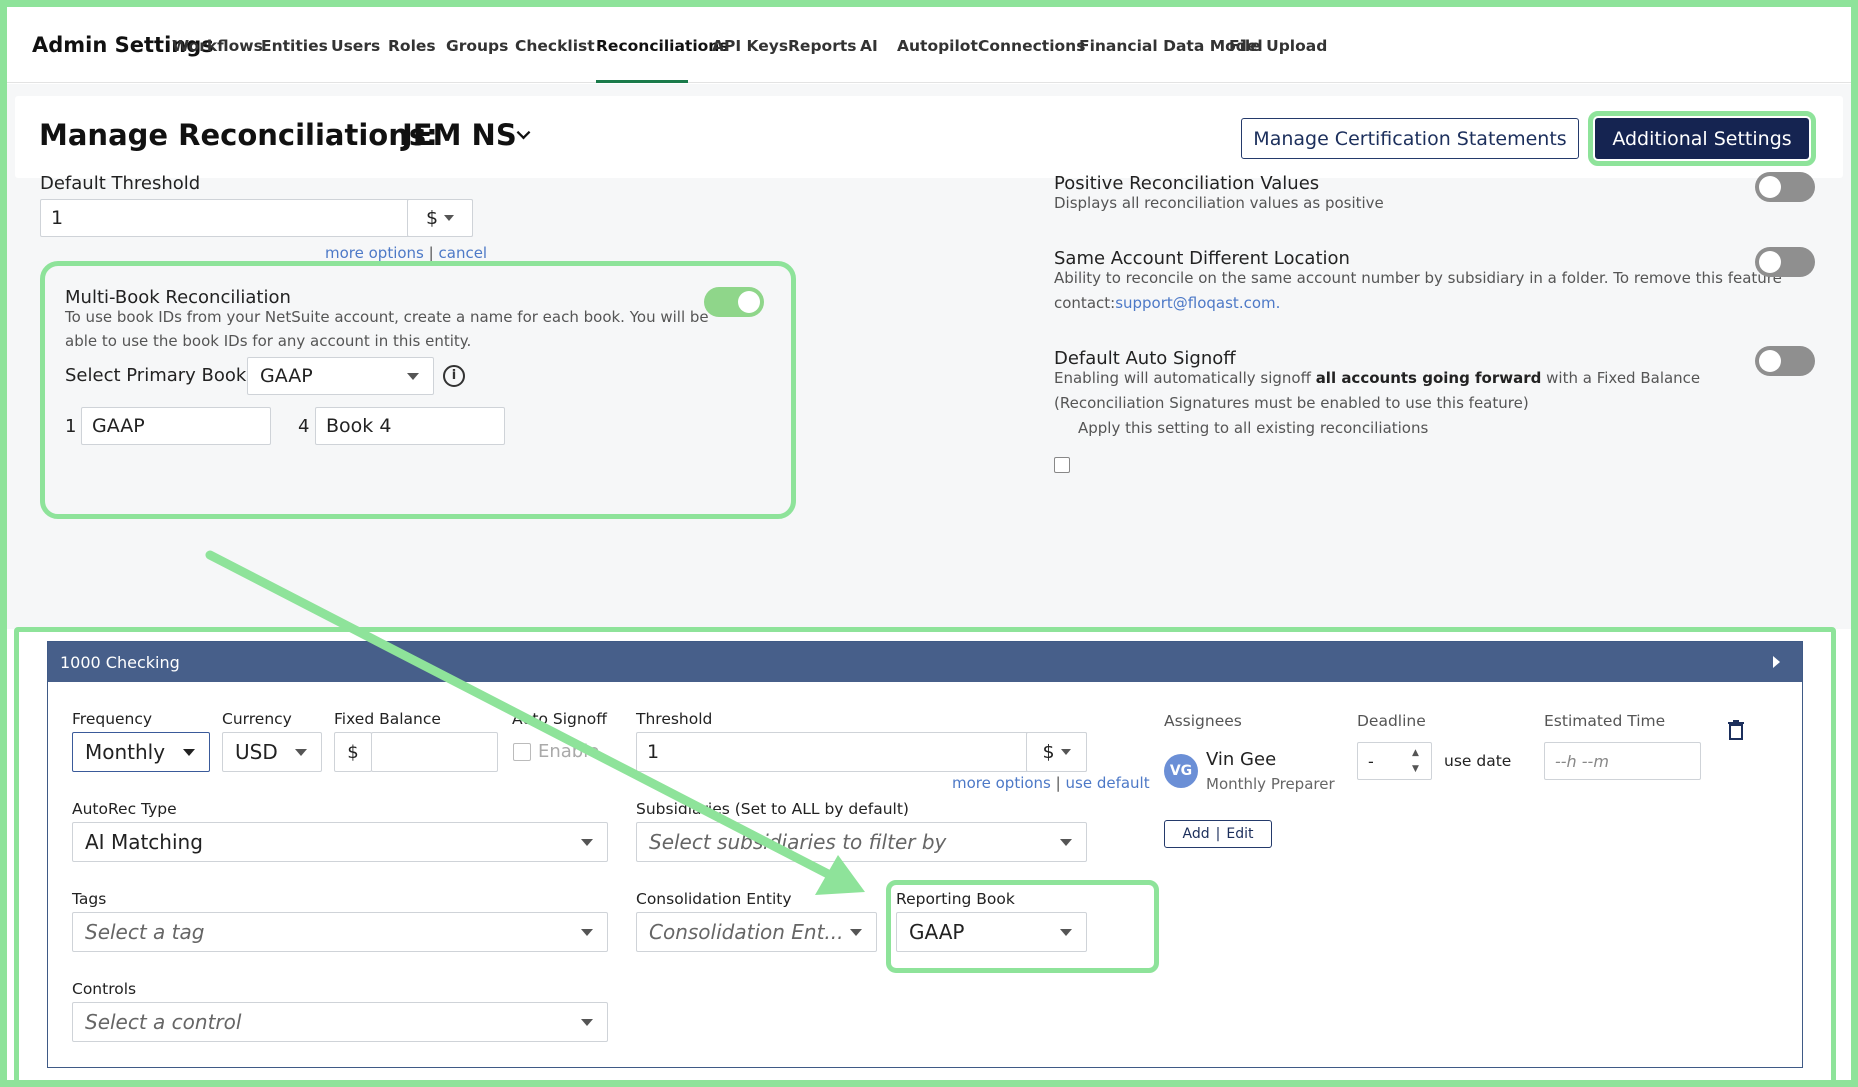  Describe the element at coordinates (535, 722) in the screenshot. I see `annotation-arrow` at that location.